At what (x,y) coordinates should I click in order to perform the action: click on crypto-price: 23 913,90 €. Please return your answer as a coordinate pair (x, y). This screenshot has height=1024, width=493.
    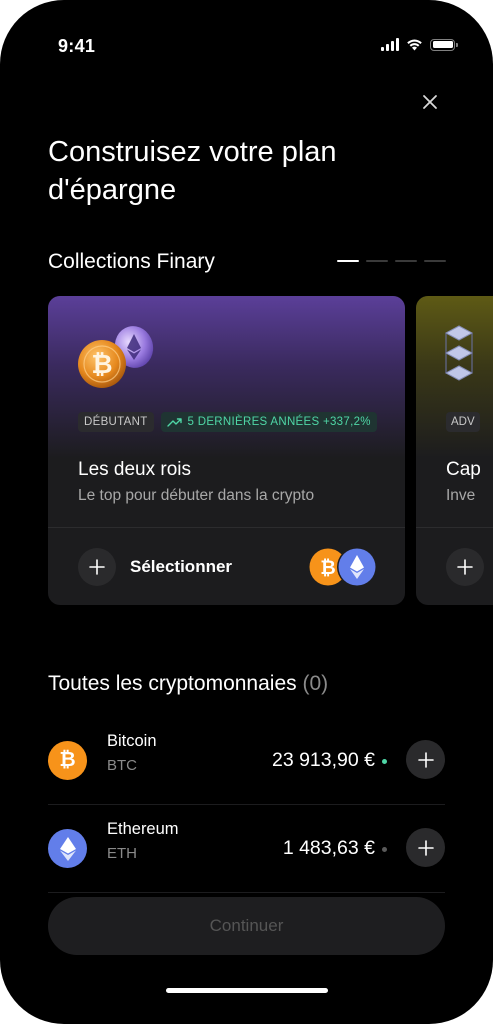
    Looking at the image, I should click on (323, 760).